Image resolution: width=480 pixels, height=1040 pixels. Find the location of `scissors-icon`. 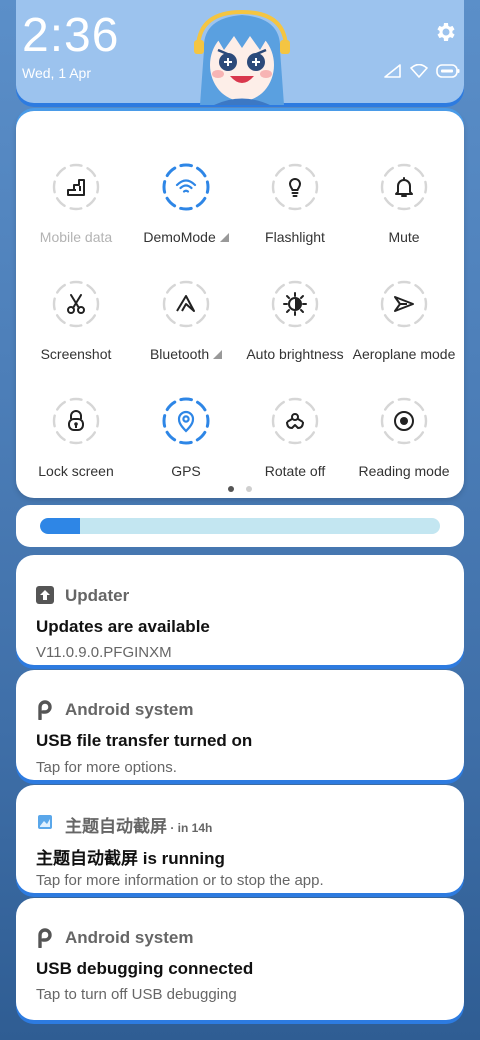

scissors-icon is located at coordinates (76, 304).